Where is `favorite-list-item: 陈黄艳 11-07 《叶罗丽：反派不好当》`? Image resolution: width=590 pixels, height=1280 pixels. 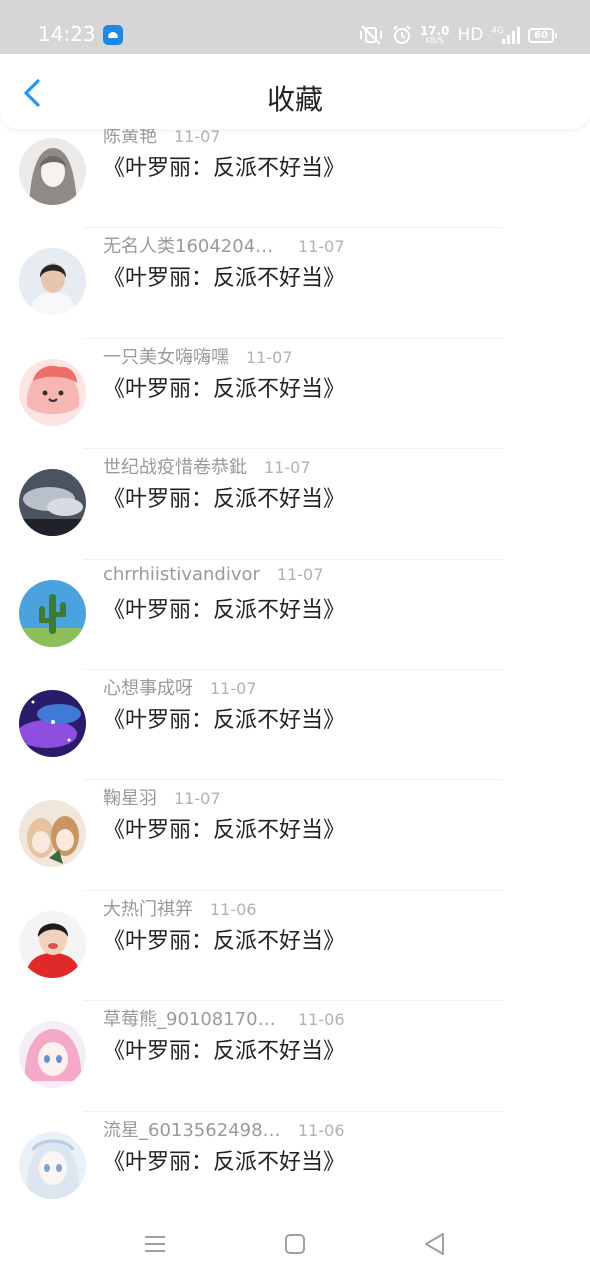
favorite-list-item: 陈黄艳 11-07 《叶罗丽：反派不好当》 is located at coordinates (295, 177).